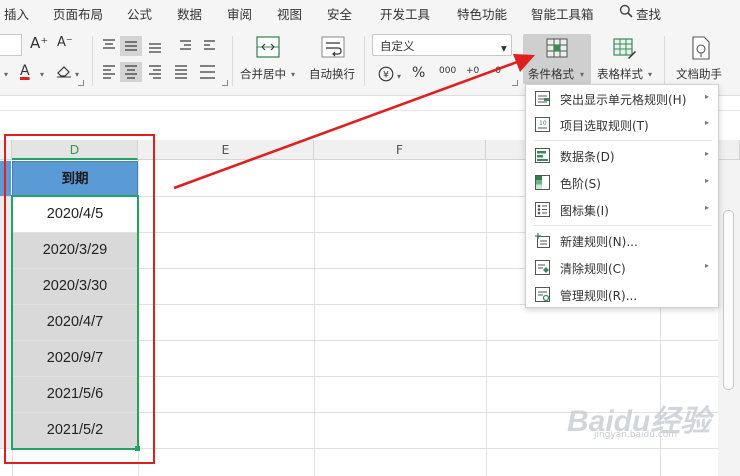  I want to click on new-rule-icon, so click(542, 240).